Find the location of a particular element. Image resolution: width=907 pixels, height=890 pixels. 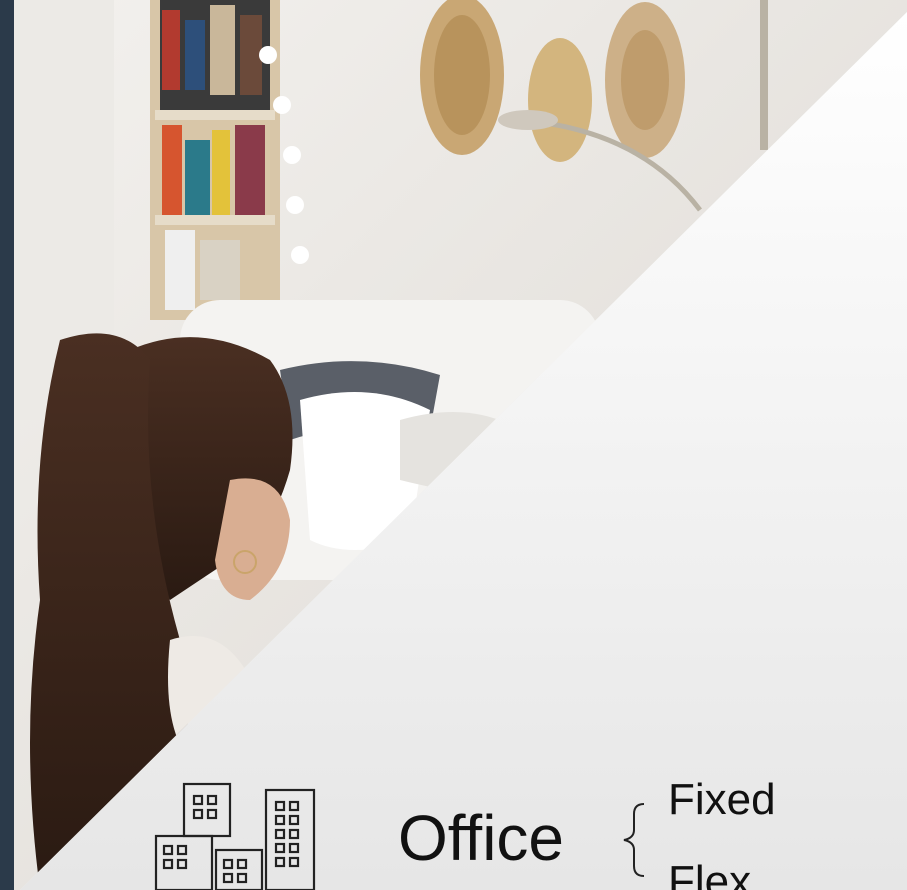

office-buildings-icon is located at coordinates (235, 836).